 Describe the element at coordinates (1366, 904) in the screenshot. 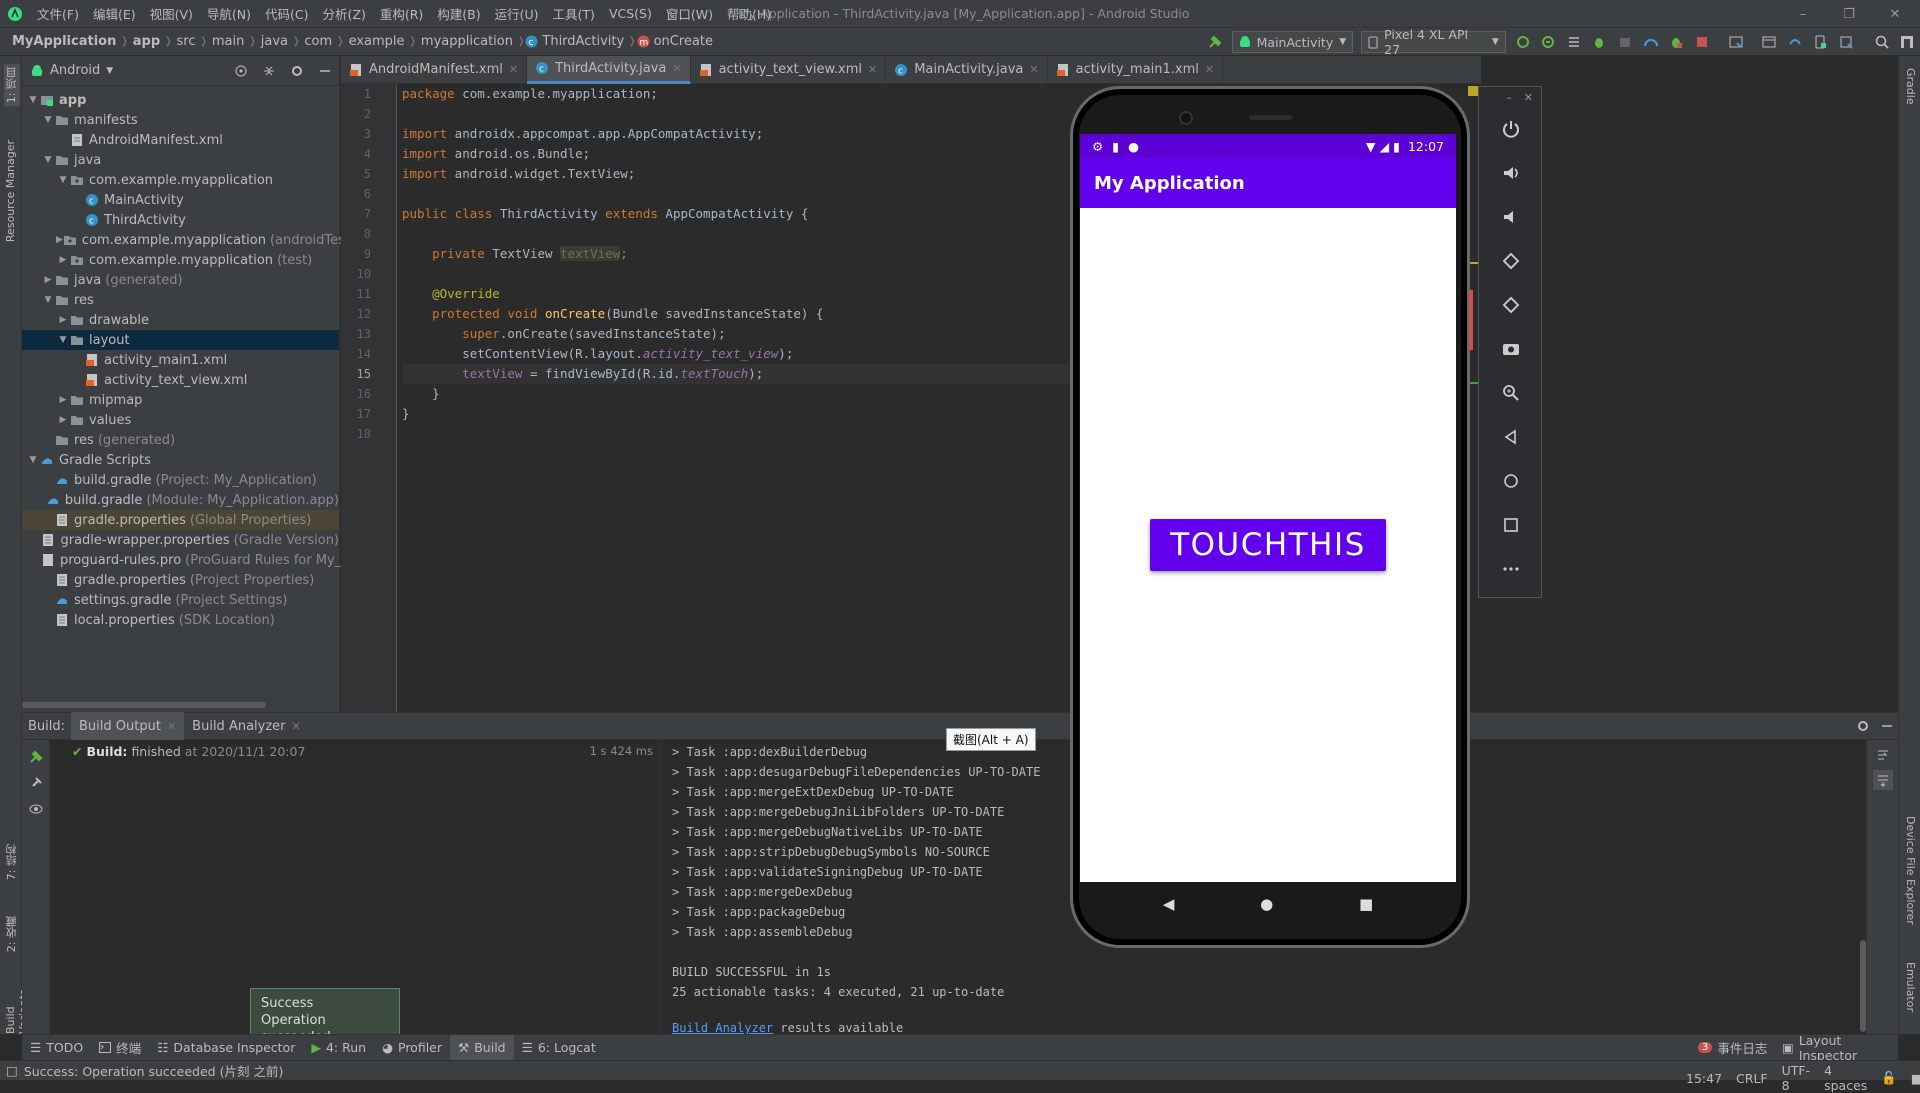

I see `overview-icon: ■` at that location.